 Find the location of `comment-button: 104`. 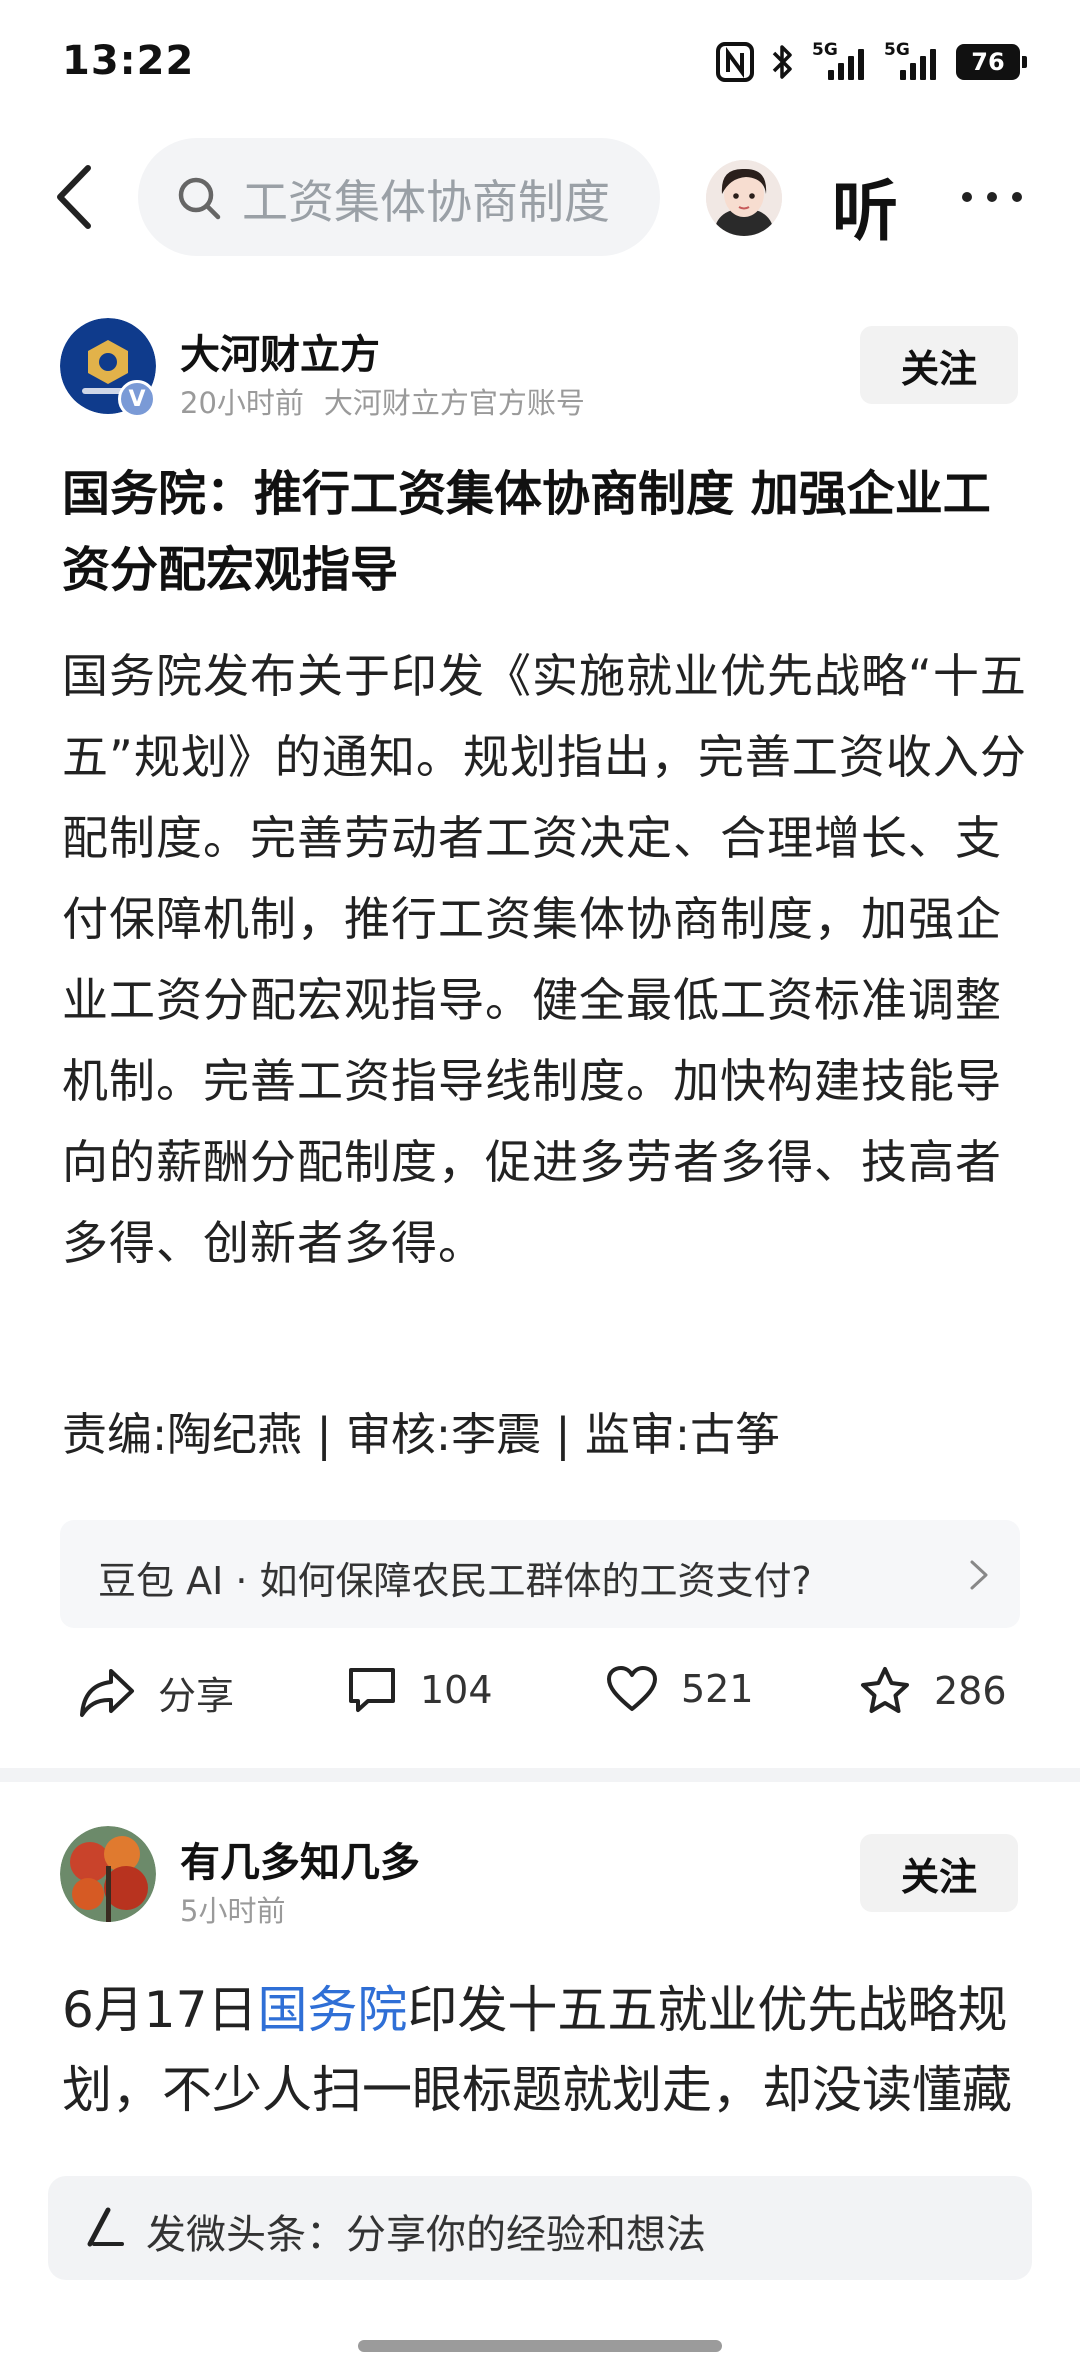

comment-button: 104 is located at coordinates (419, 1690).